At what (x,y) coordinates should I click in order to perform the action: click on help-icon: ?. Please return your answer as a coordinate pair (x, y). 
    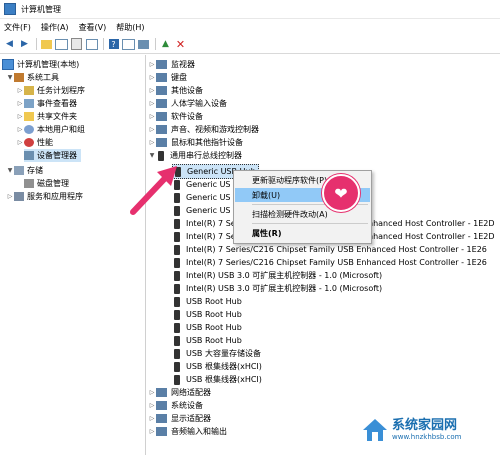
    Looking at the image, I should click on (113, 44).